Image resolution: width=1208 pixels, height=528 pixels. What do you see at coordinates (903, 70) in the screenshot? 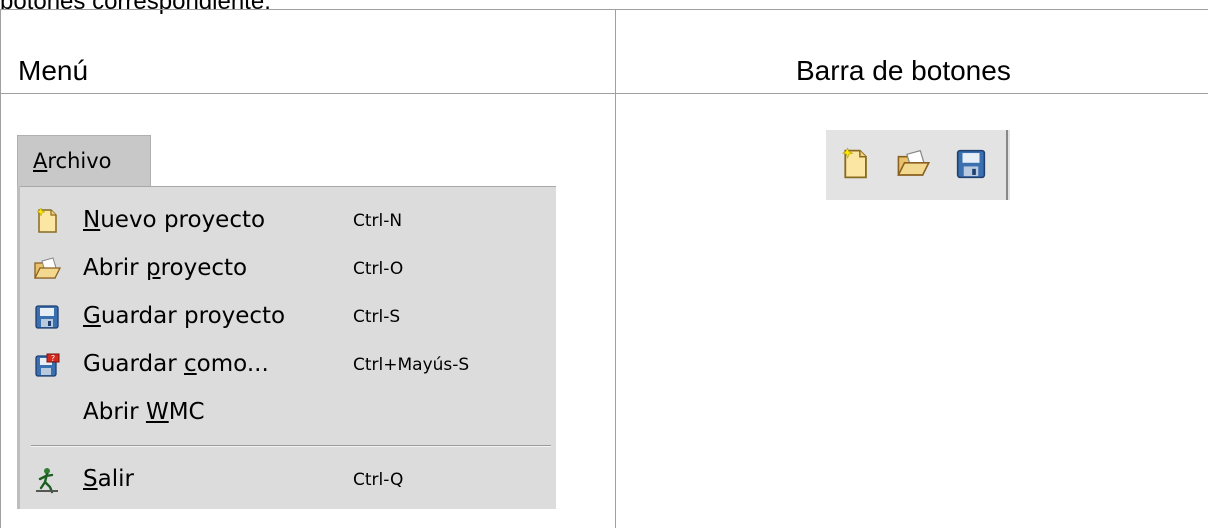
I see `header-toolbar: Barra de botones` at bounding box center [903, 70].